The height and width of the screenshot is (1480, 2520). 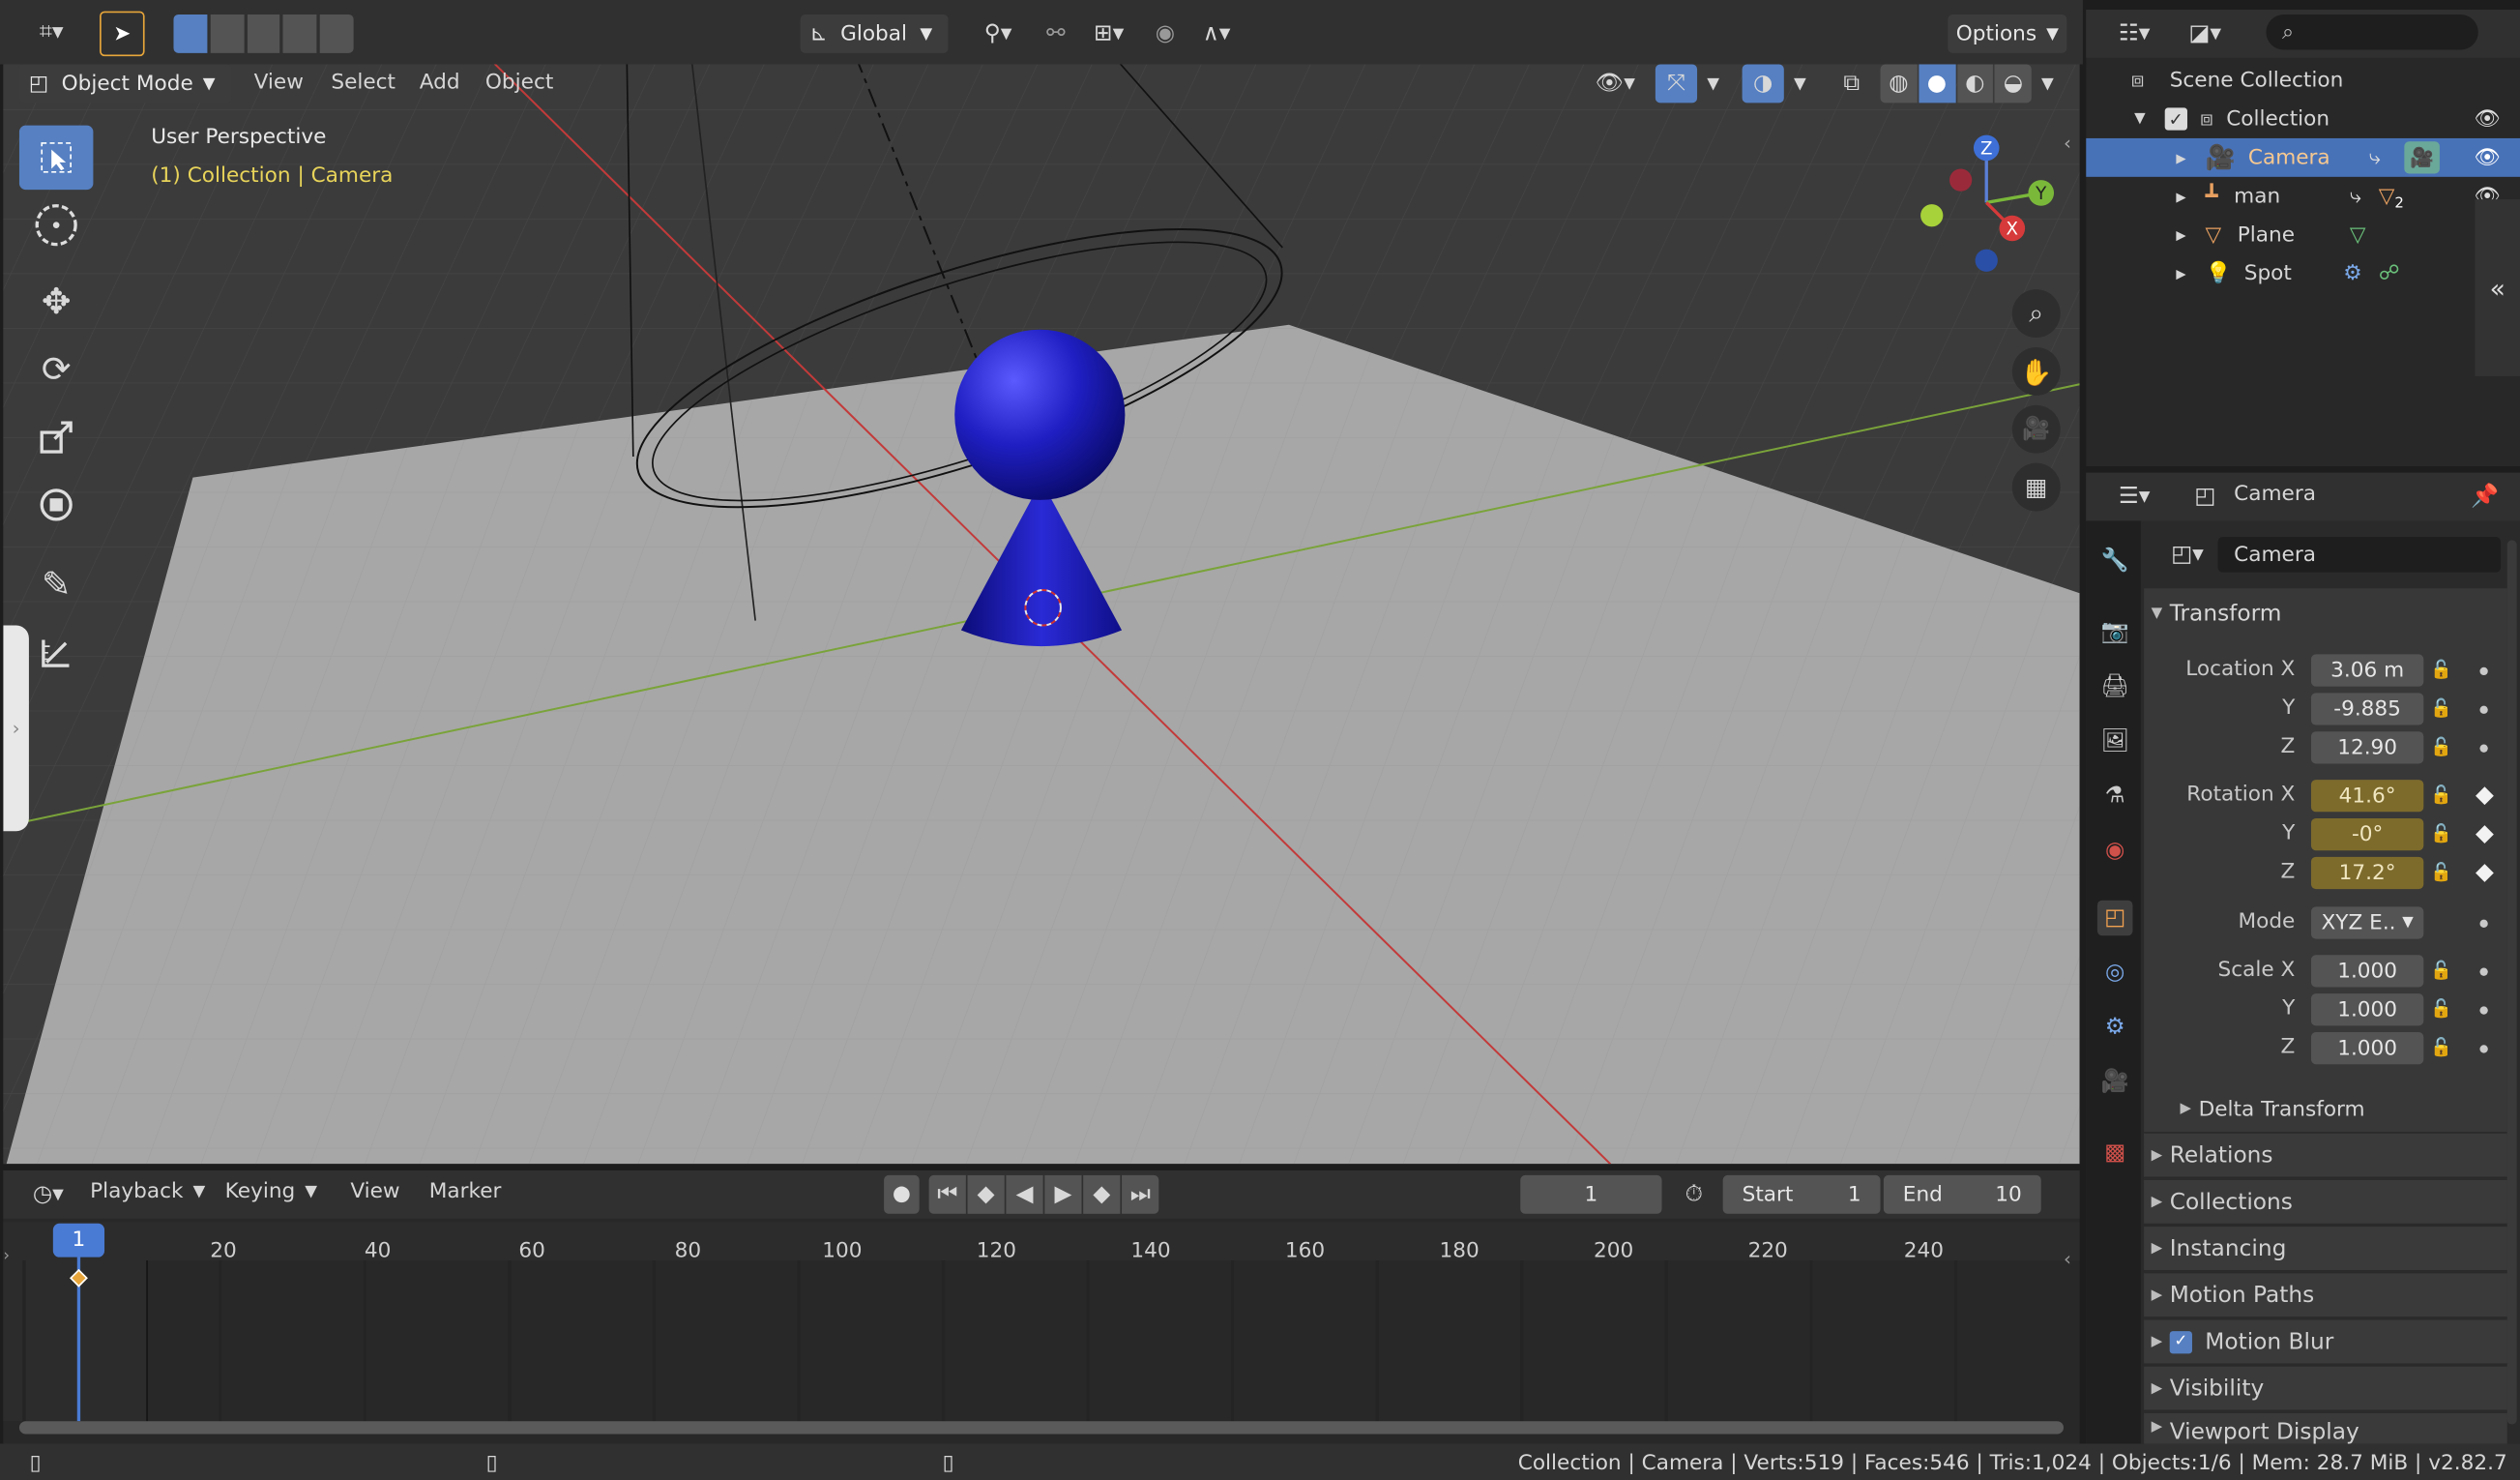 What do you see at coordinates (2303, 273) in the screenshot?
I see `outliner-item-spot: ▶ 💡 Spot ⚙ ☍` at bounding box center [2303, 273].